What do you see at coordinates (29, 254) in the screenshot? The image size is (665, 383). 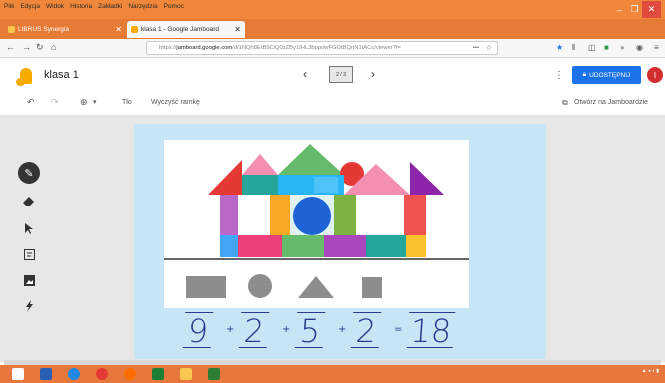 I see `sticky-note-icon` at bounding box center [29, 254].